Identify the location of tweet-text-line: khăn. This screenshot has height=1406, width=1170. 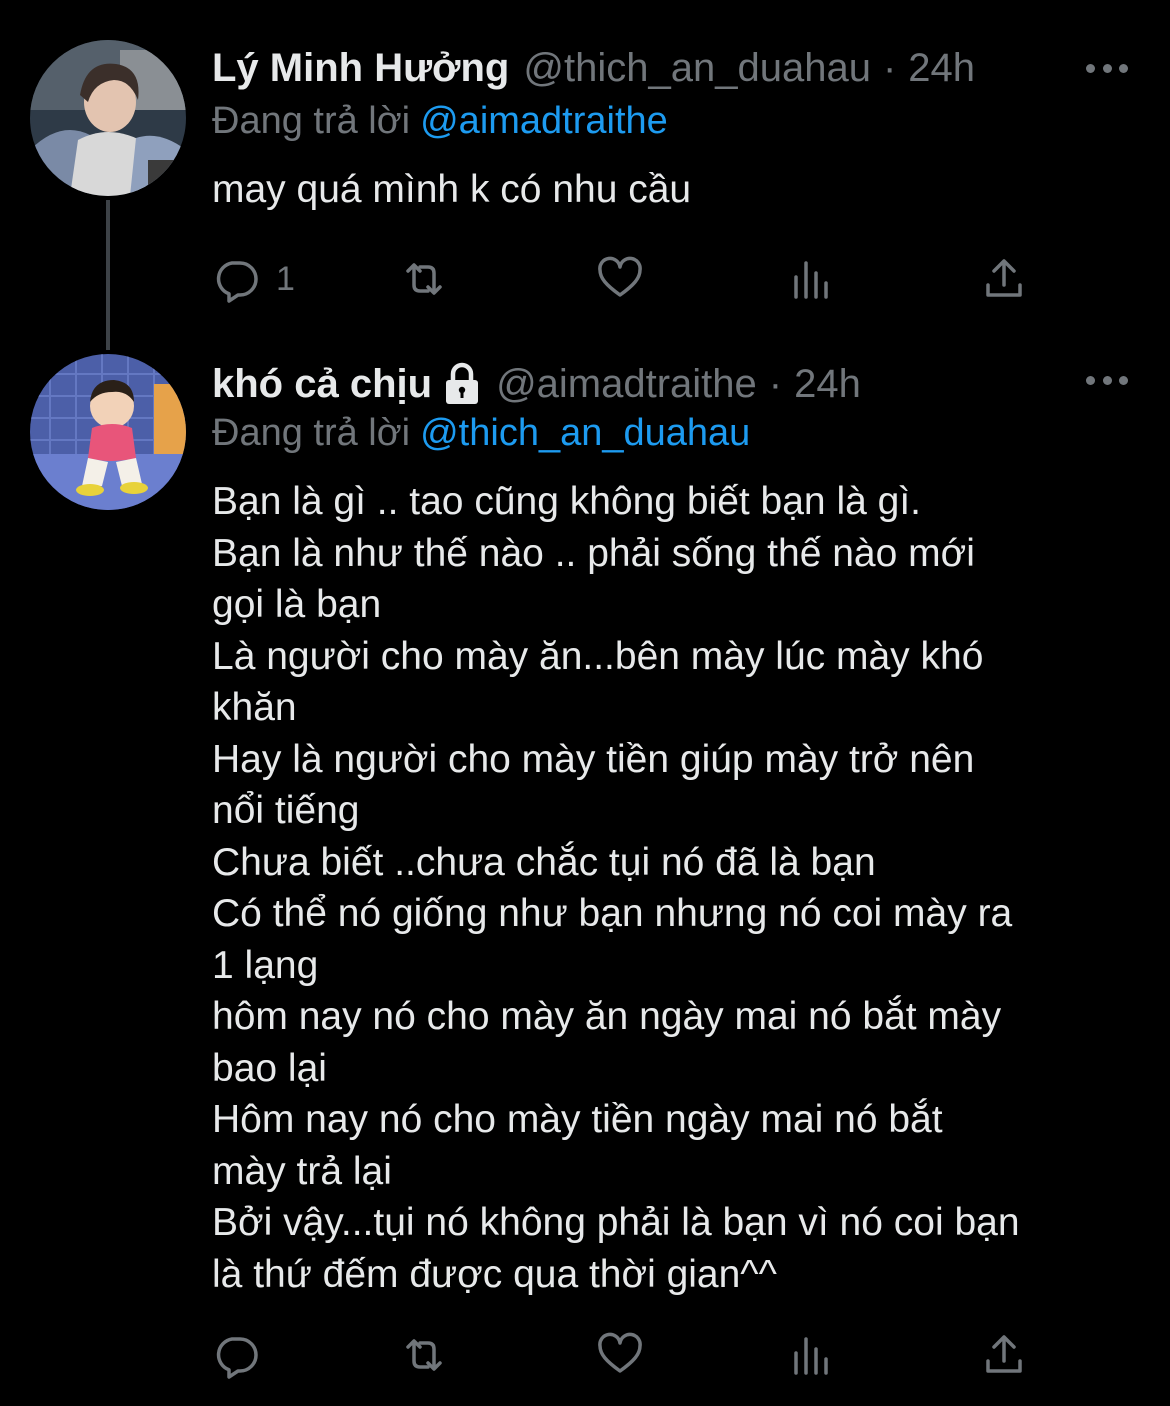
(254, 707).